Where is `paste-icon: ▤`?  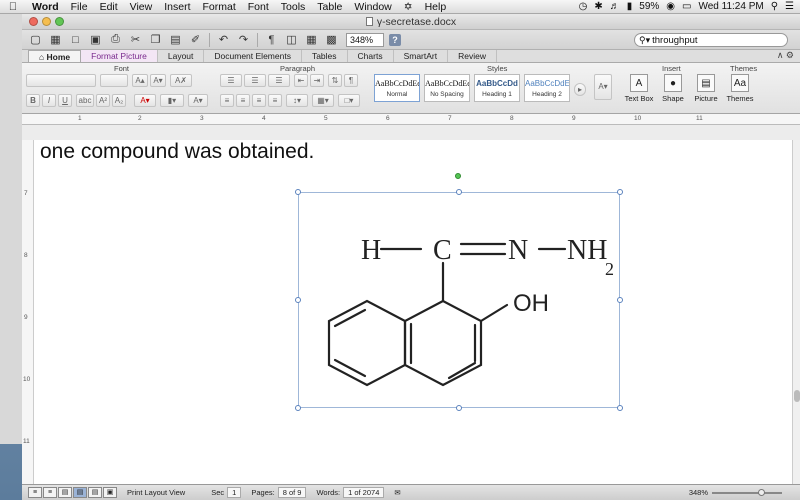 paste-icon: ▤ is located at coordinates (175, 40).